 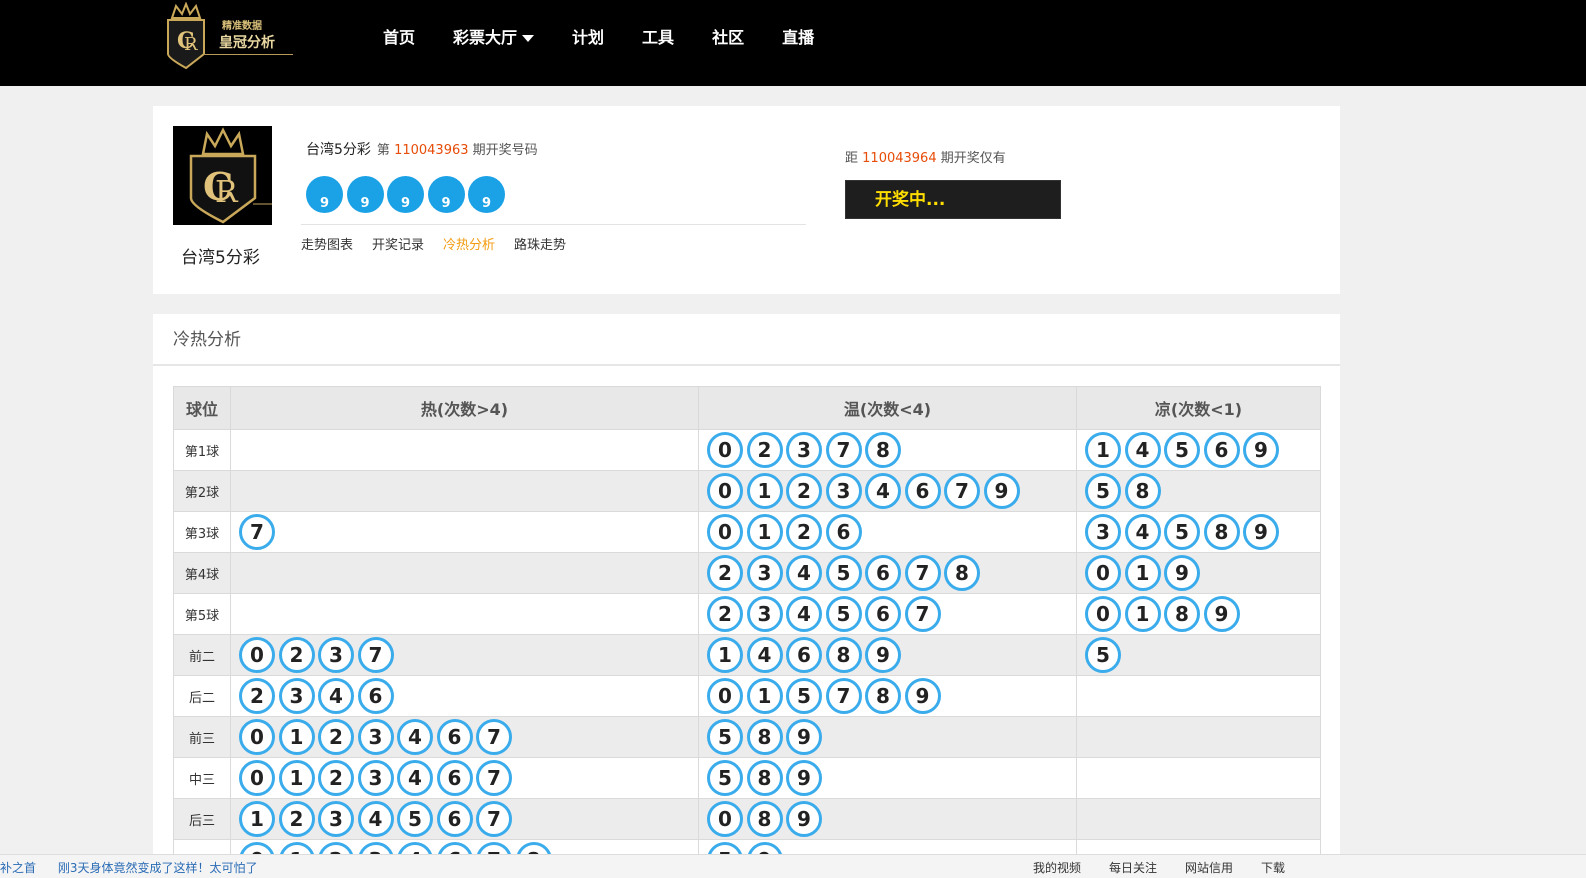 I want to click on table-row: 第4球 2 3 4 5 6 7 8 0 1 9, so click(x=747, y=573).